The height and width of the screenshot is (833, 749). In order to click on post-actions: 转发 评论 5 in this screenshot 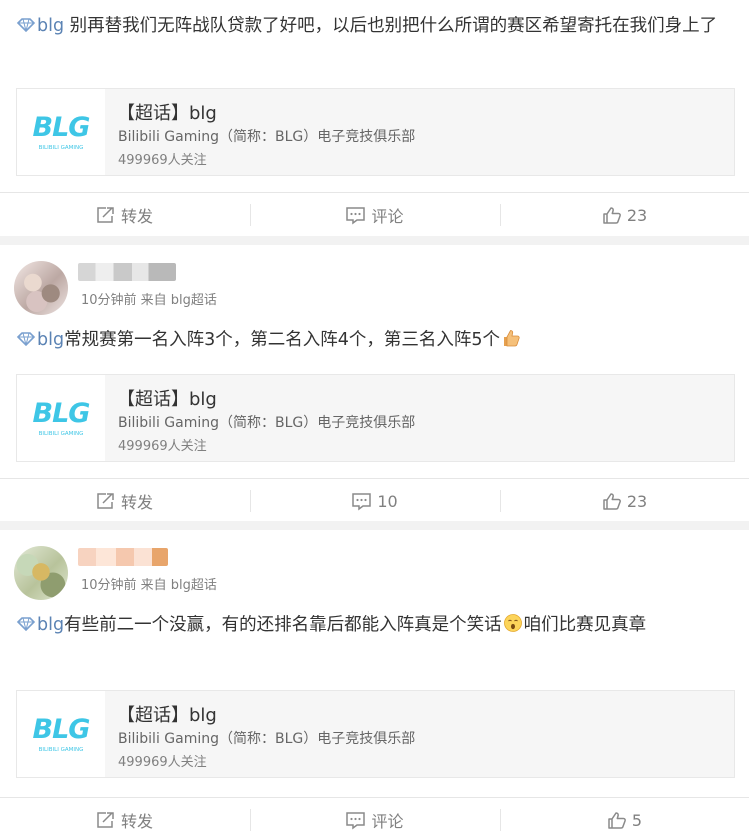, I will do `click(374, 815)`.